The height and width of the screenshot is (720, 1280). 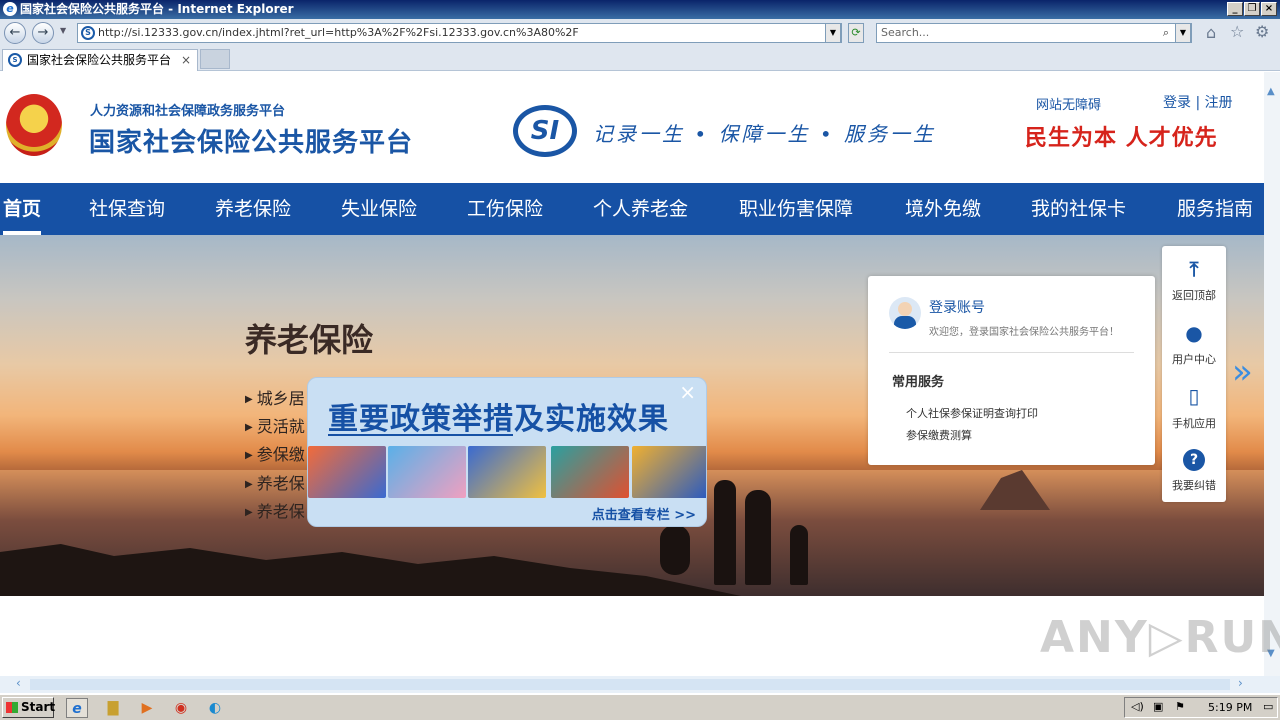 I want to click on search-icon: ⌕, so click(x=1166, y=33).